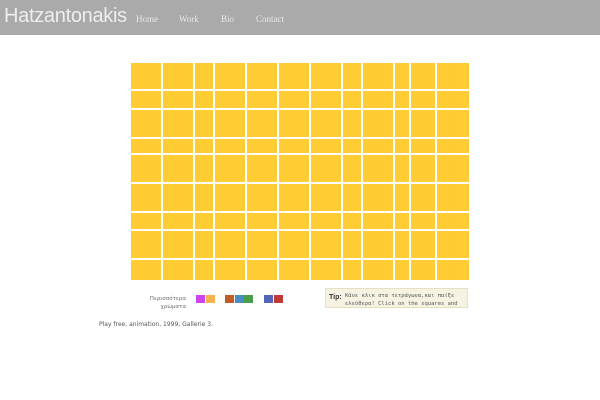 This screenshot has width=600, height=400. What do you see at coordinates (147, 19) in the screenshot?
I see `nav-home-link: Home` at bounding box center [147, 19].